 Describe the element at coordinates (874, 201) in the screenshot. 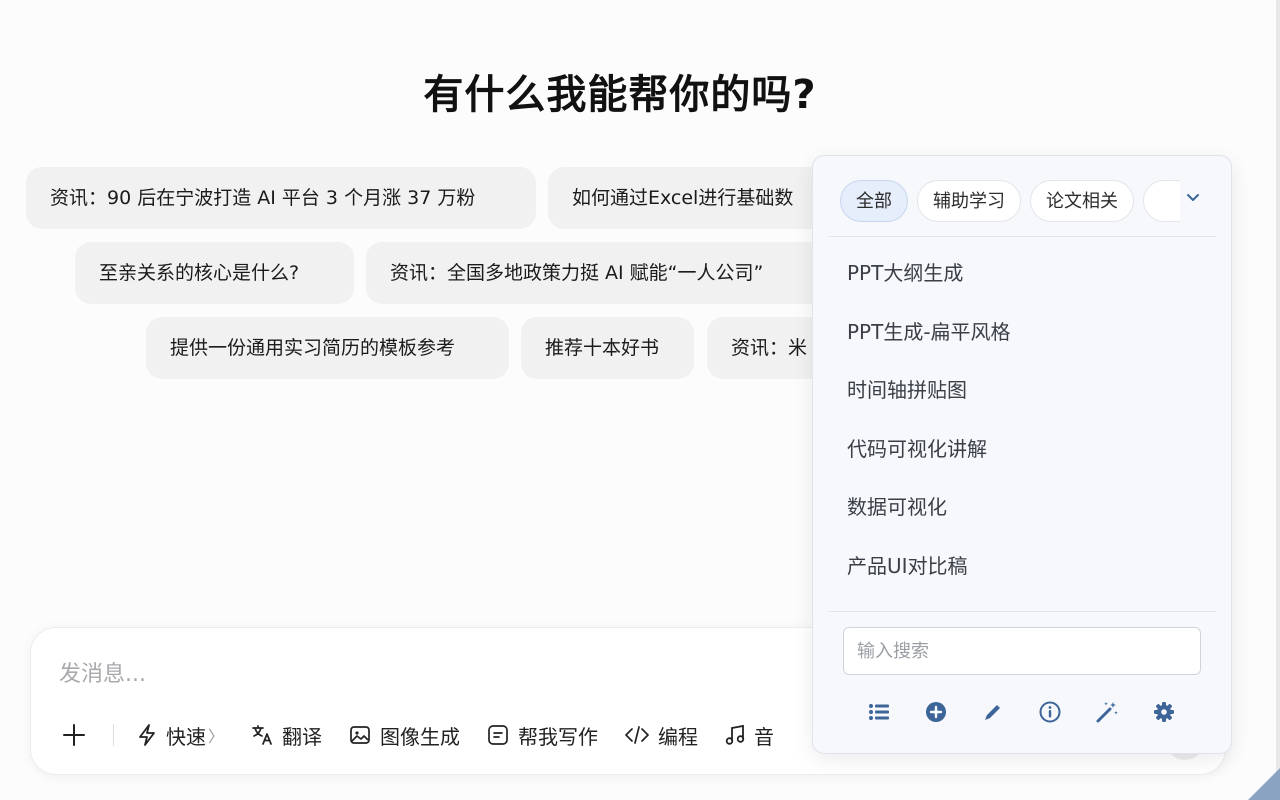

I see `tab-all: 全部` at that location.